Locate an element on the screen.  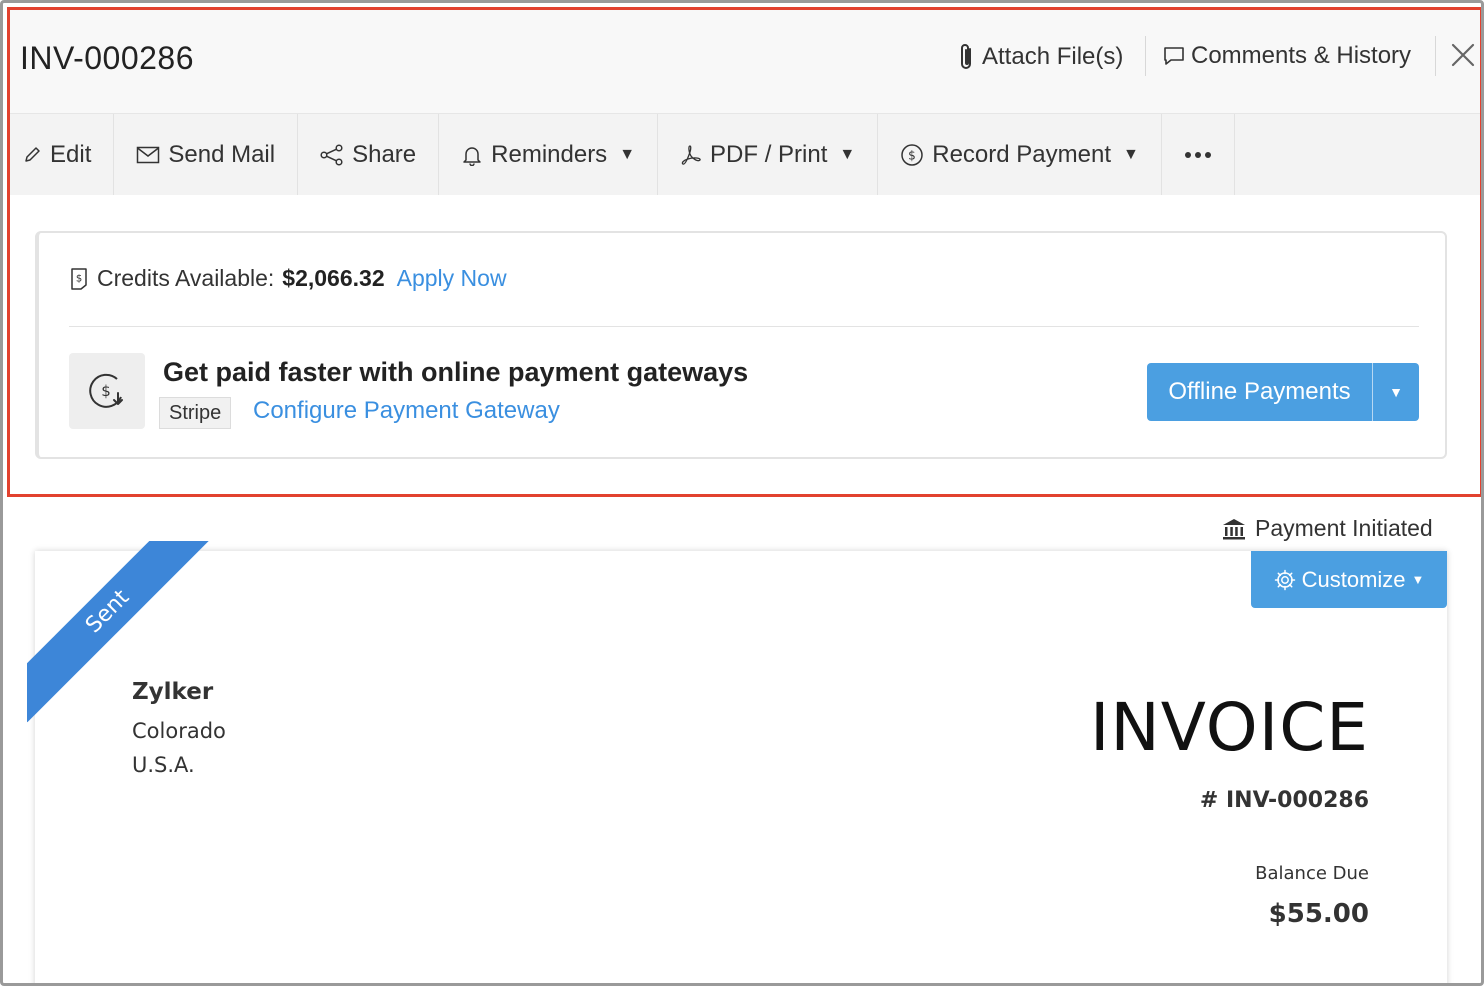
edit-button: Edit is located at coordinates (62, 154).